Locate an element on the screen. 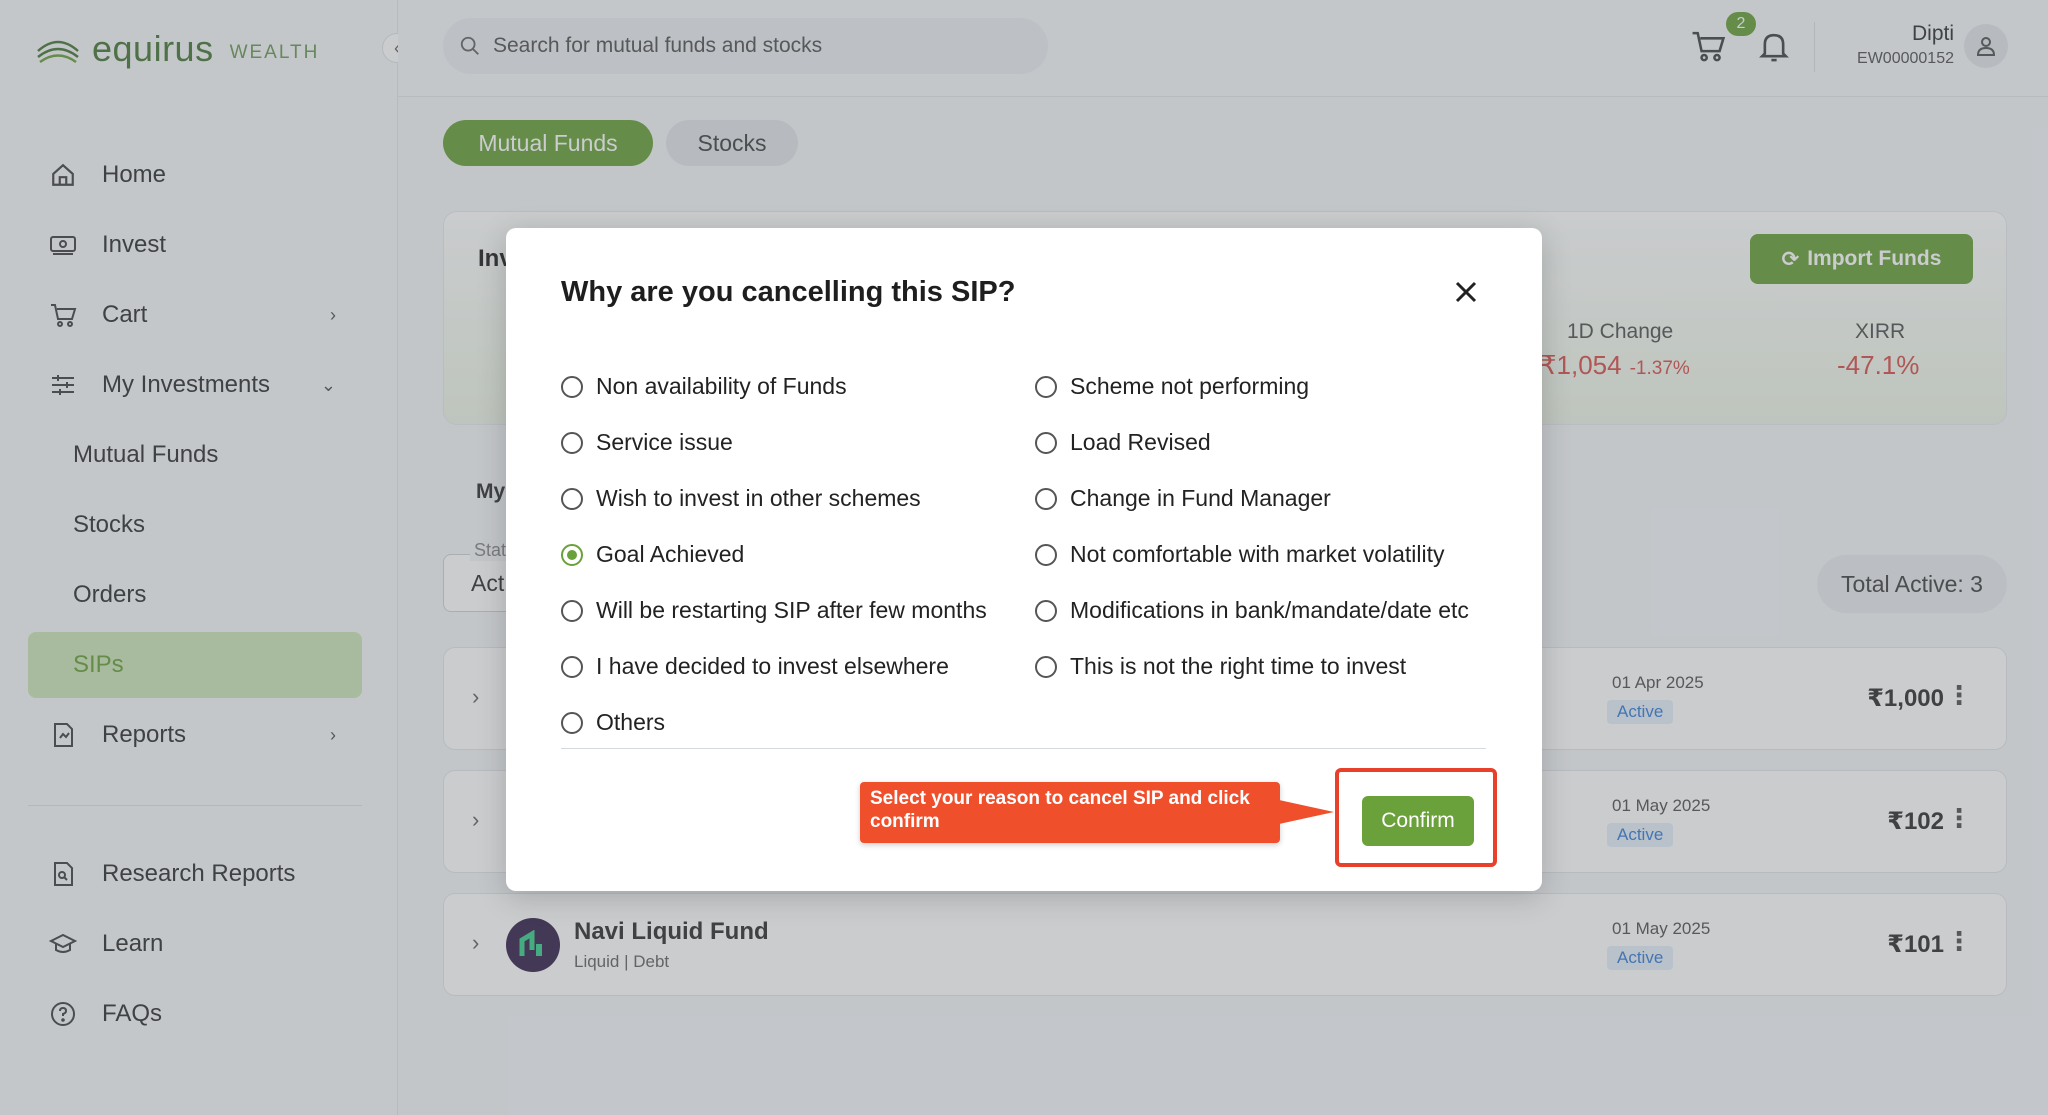 The width and height of the screenshot is (2048, 1115). reason-label: Non availability of Funds is located at coordinates (721, 386).